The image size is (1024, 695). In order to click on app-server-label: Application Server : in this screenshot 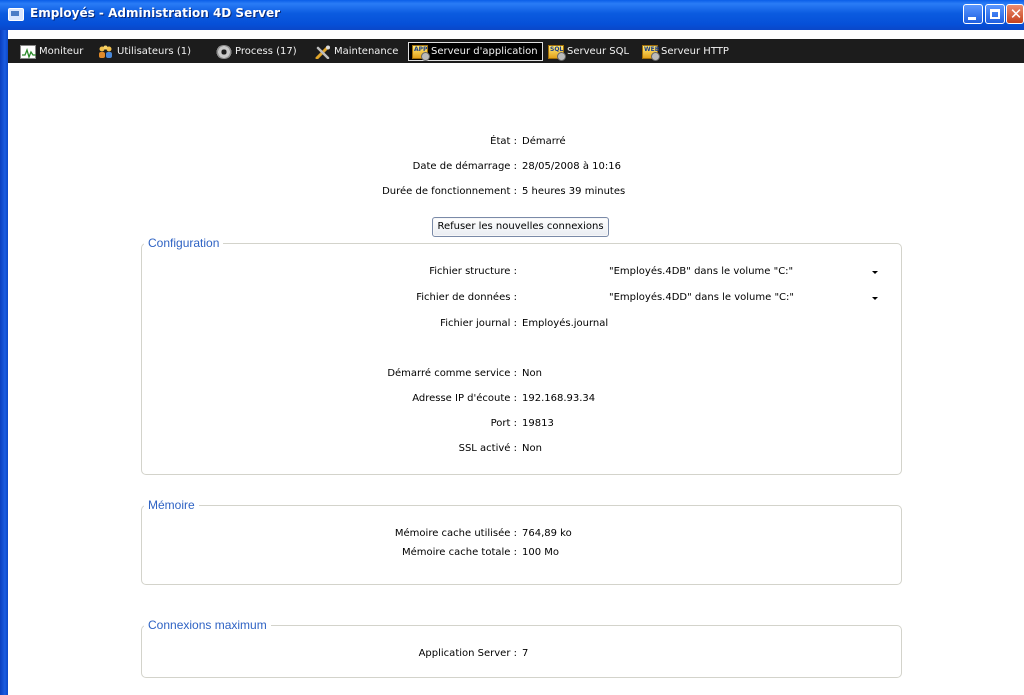, I will do `click(467, 653)`.